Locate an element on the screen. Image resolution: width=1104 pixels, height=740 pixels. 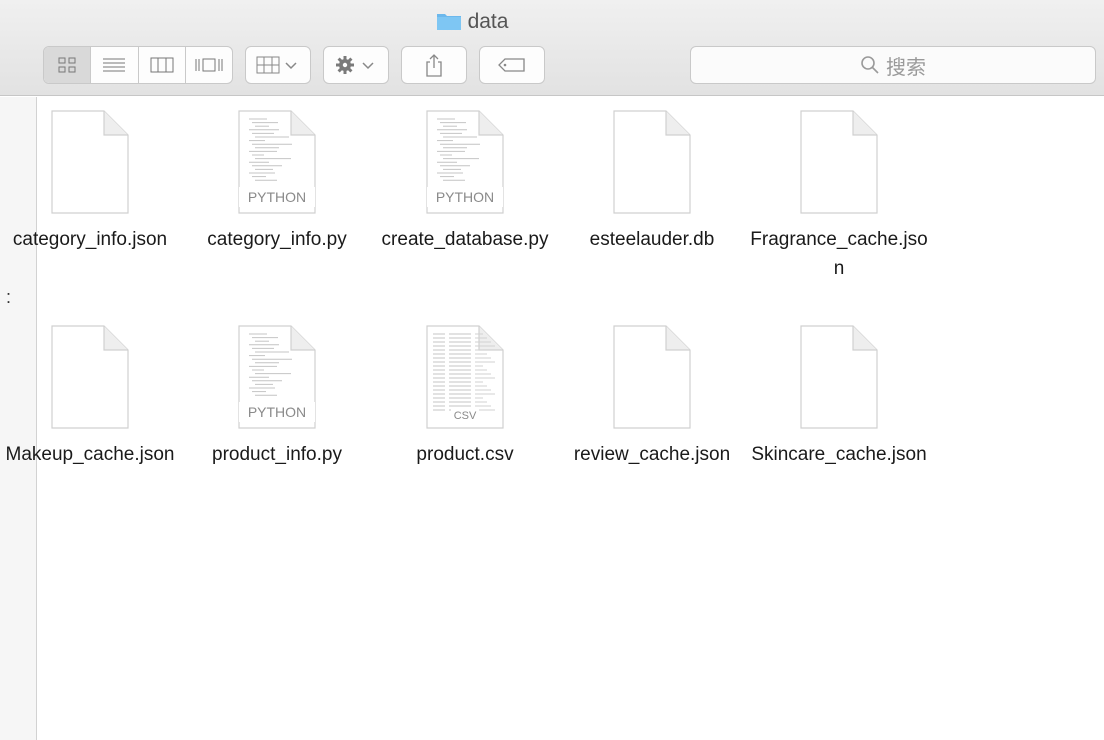
file-item: category_info.json is located at coordinates (92, 181).